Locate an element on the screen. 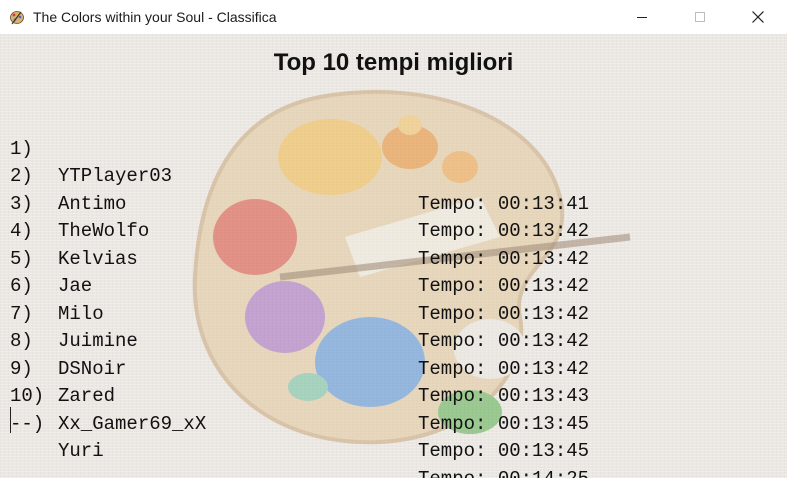  minimize-icon is located at coordinates (642, 17).